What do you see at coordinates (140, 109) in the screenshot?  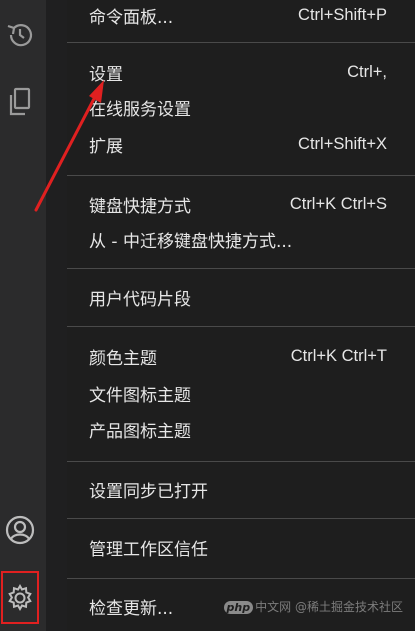 I see `menu-item-label: 在线服务设置` at bounding box center [140, 109].